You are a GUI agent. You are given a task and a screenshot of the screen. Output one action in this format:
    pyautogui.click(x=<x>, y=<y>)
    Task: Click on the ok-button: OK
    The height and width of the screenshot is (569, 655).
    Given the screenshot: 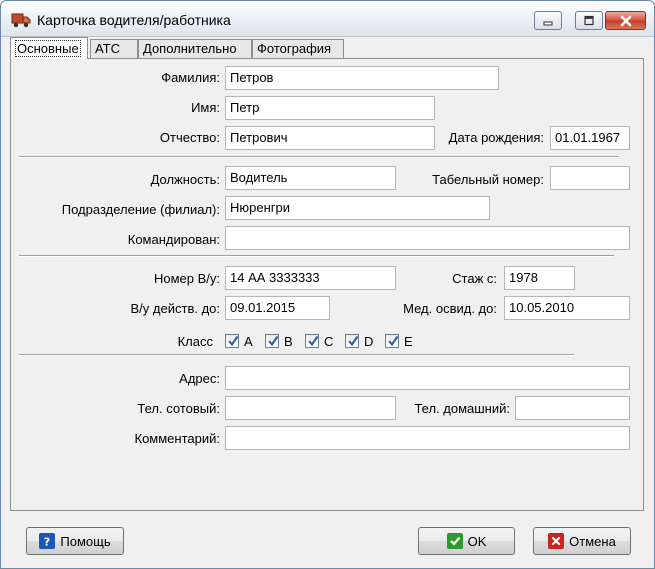 What is the action you would take?
    pyautogui.click(x=466, y=541)
    